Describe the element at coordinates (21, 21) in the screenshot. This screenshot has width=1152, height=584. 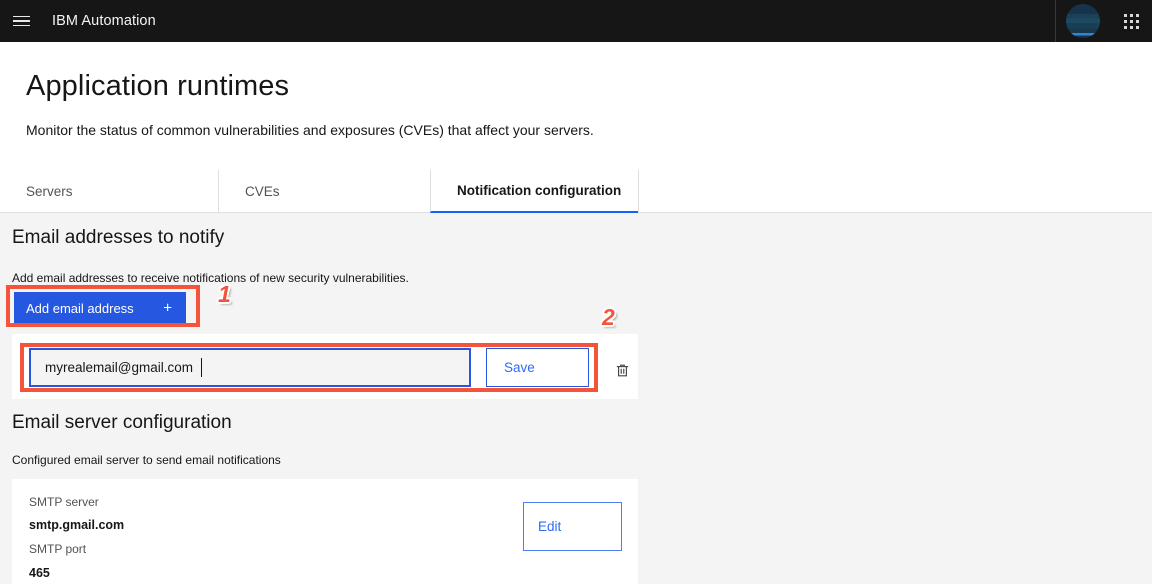
I see `hamburger-menu-icon` at that location.